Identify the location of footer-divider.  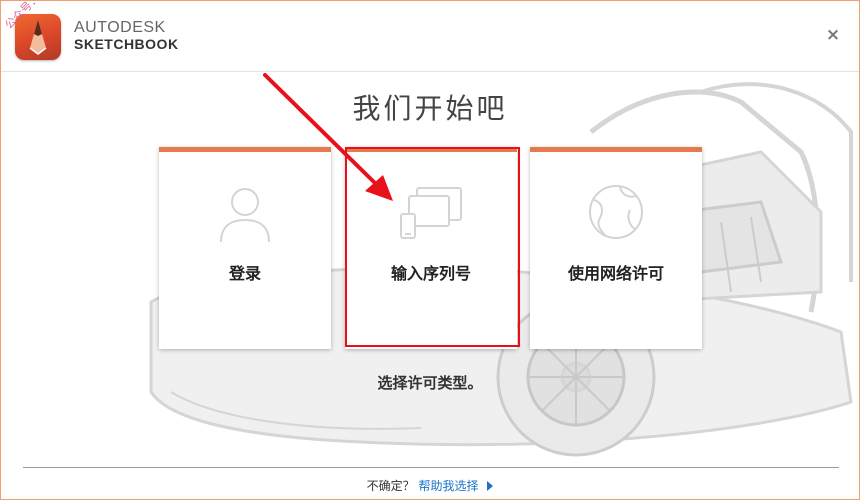
(431, 467).